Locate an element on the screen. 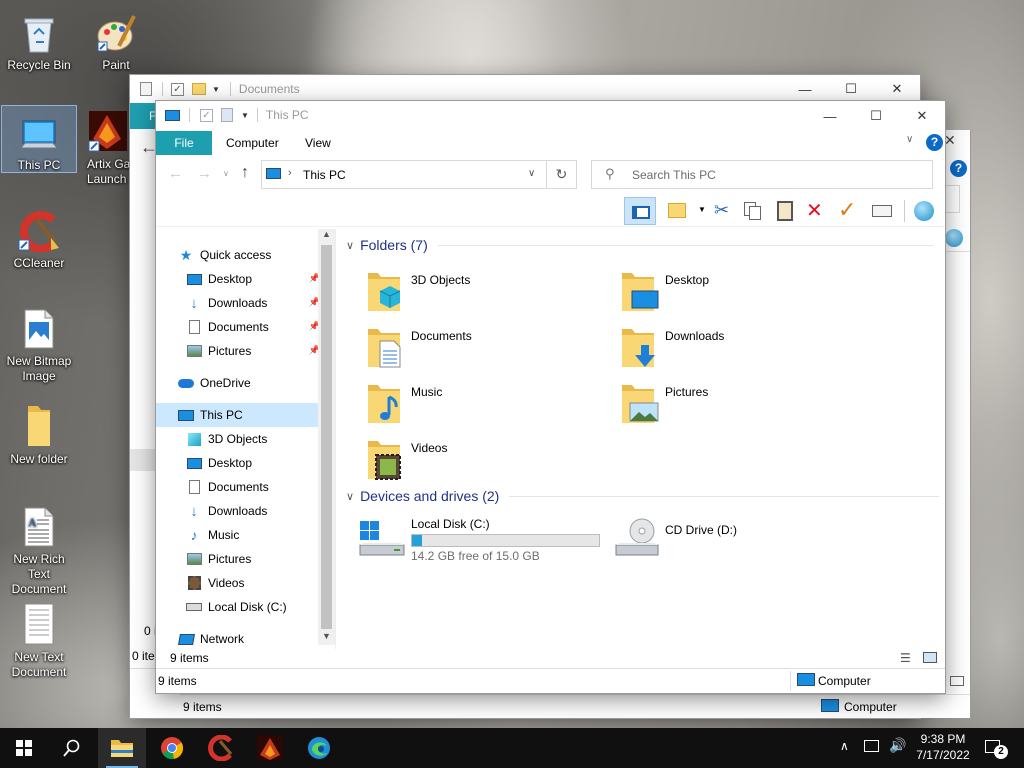 The height and width of the screenshot is (768, 1024). scroll-thumb is located at coordinates (326, 437).